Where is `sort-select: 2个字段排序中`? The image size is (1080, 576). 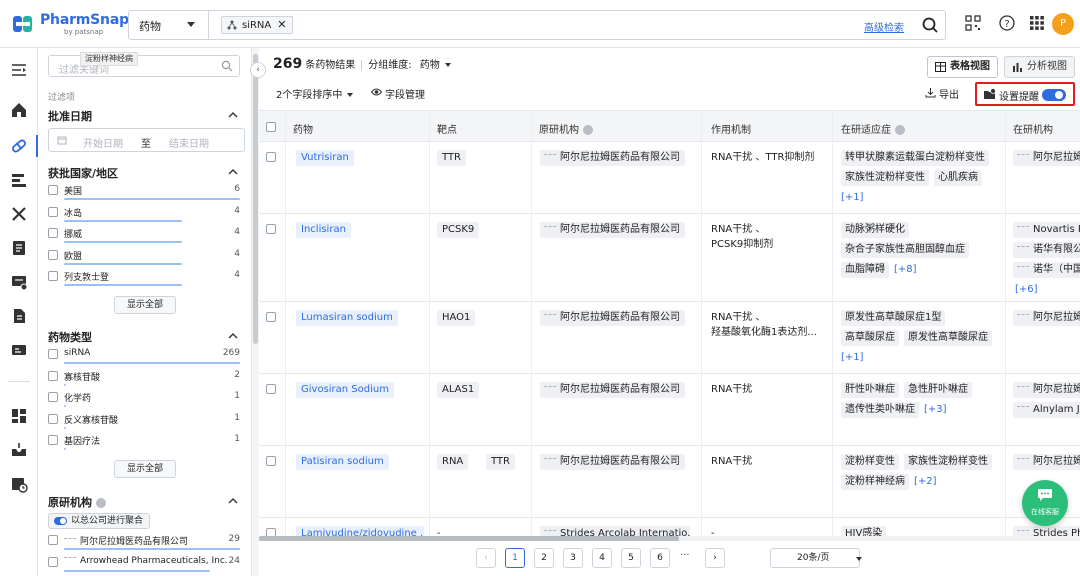 sort-select: 2个字段排序中 is located at coordinates (315, 94).